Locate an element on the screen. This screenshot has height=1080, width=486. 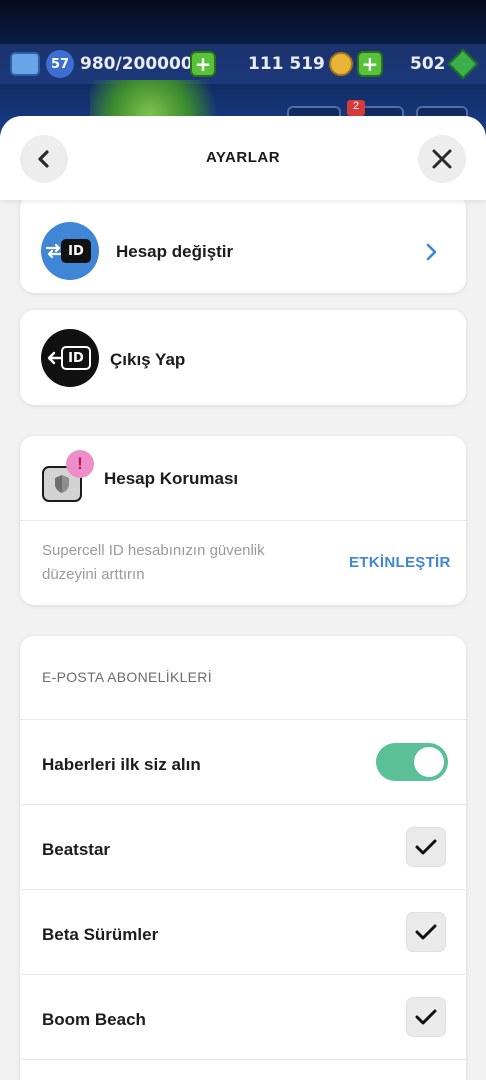
logout-icon: ID is located at coordinates (70, 358).